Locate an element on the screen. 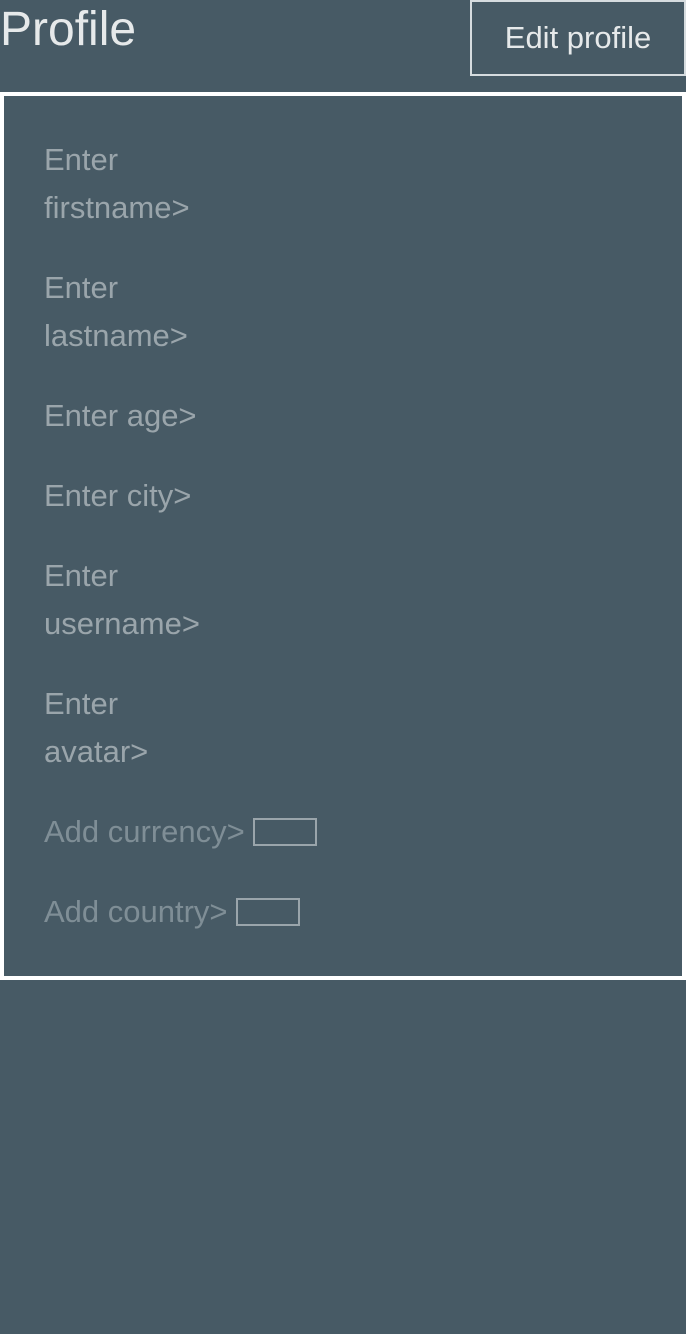  firstname-field: Enter firstname> is located at coordinates (214, 184).